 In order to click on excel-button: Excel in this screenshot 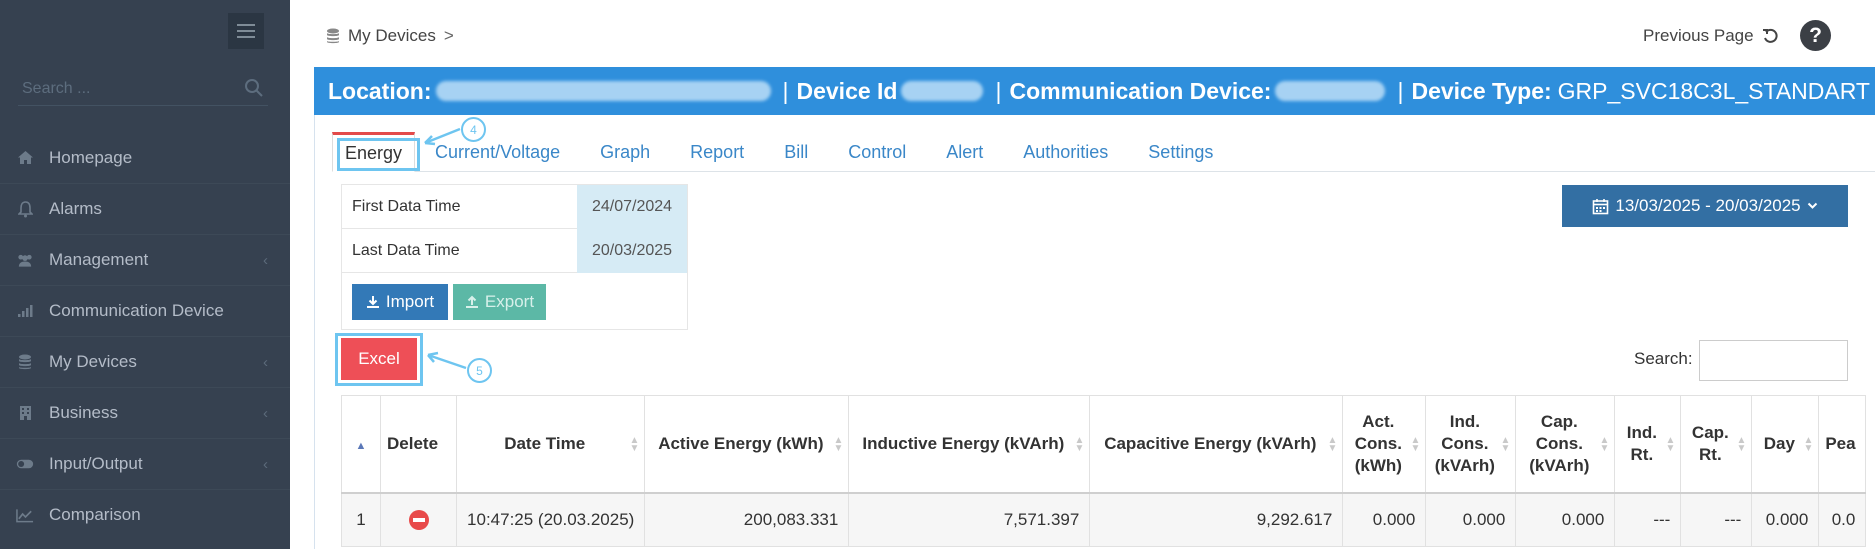, I will do `click(379, 359)`.